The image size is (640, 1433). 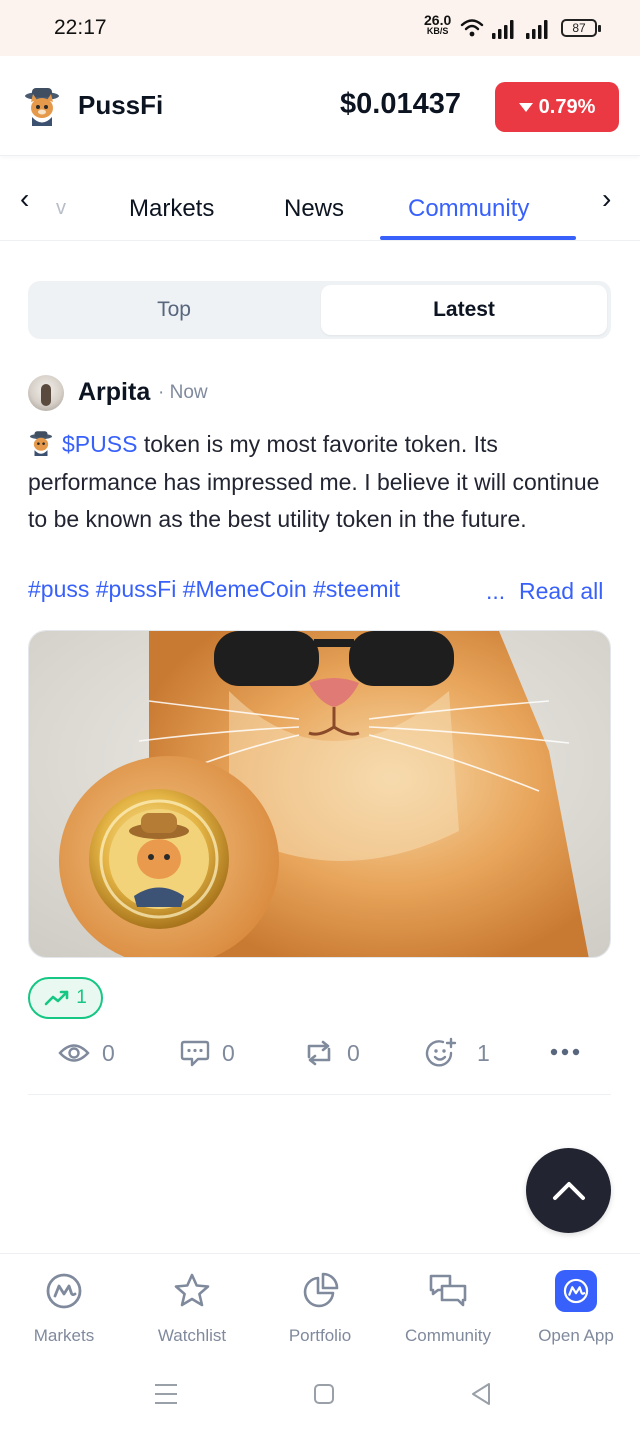 I want to click on trending-badge: 1, so click(x=65, y=998).